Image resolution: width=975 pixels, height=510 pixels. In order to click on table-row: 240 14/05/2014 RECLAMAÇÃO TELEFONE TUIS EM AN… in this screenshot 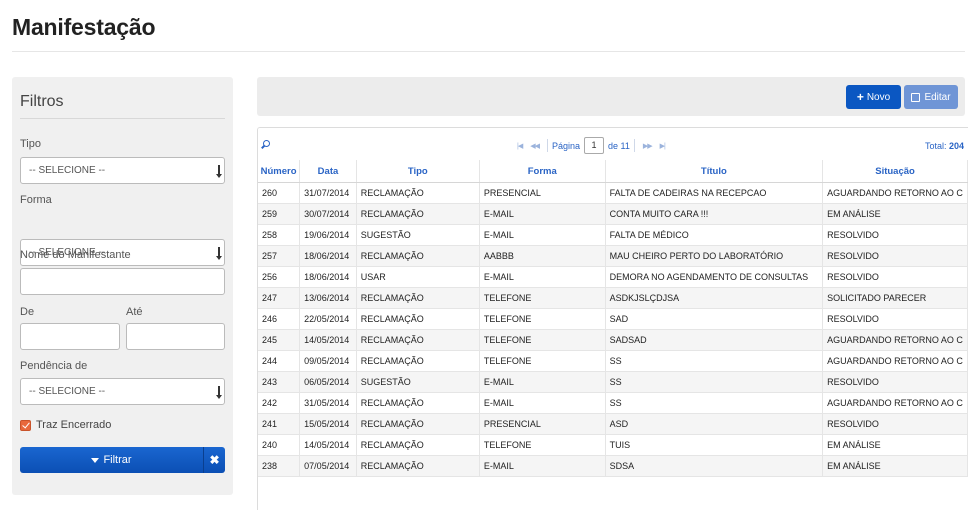, I will do `click(613, 445)`.